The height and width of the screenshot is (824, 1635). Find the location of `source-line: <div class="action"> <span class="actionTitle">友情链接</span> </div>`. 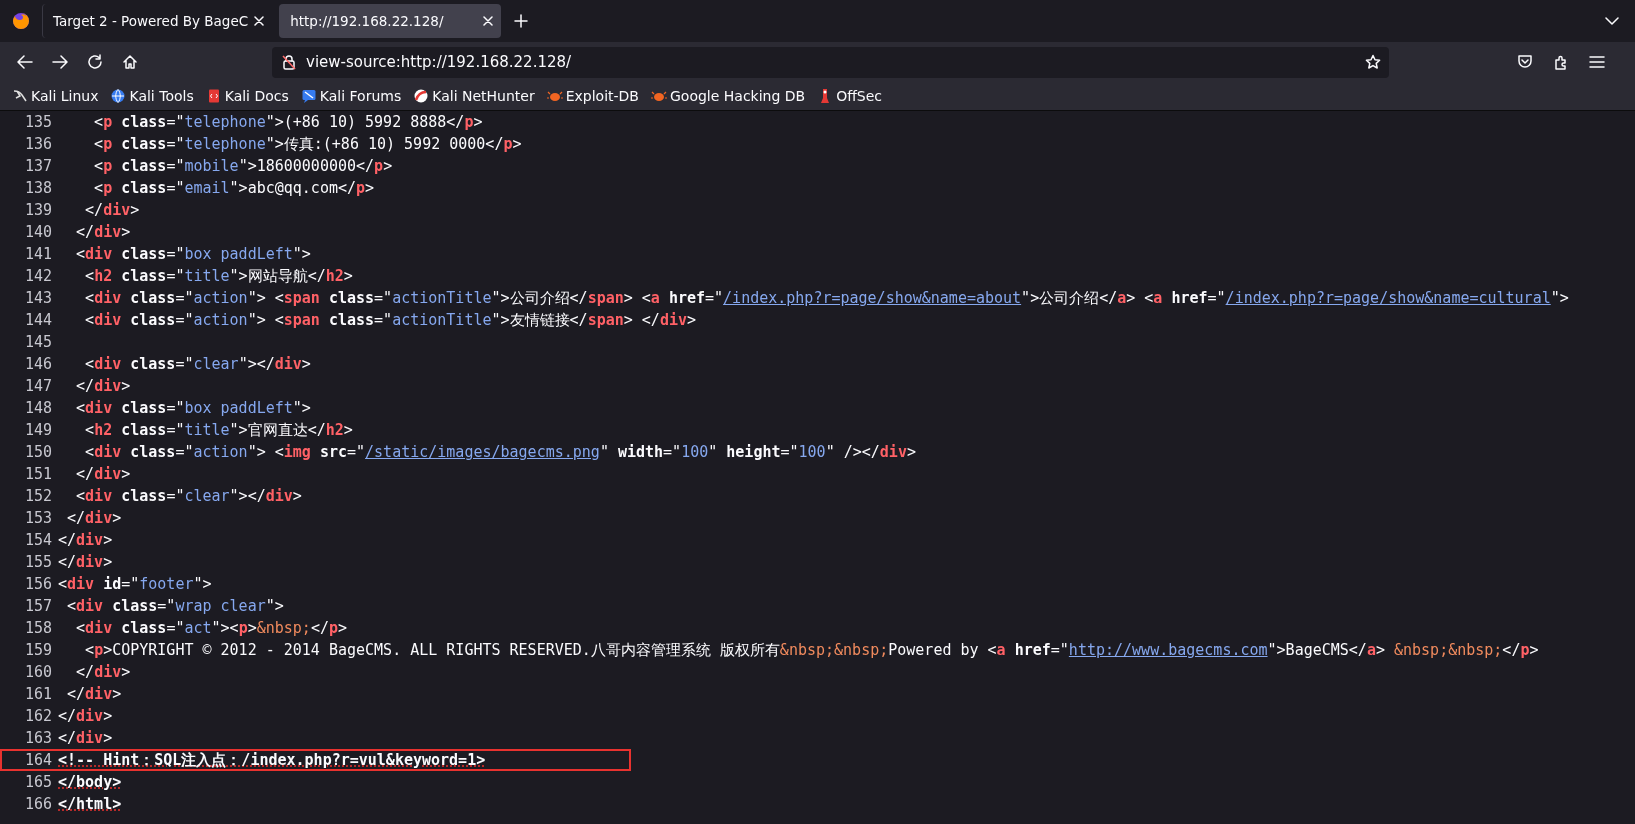

source-line: <div class="action"> <span class="actionTitle">友情链接</span> </div> is located at coordinates (390, 320).